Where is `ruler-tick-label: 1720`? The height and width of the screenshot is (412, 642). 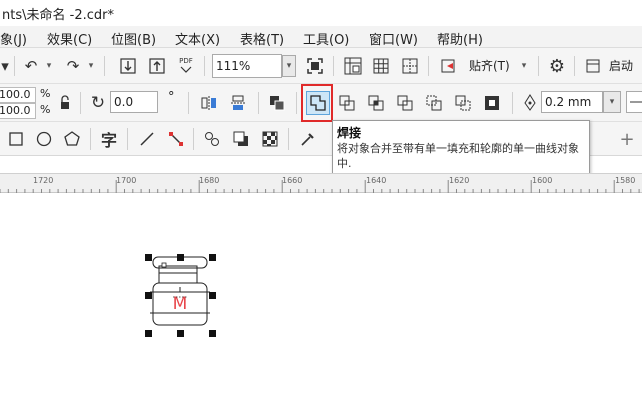 ruler-tick-label: 1720 is located at coordinates (43, 180).